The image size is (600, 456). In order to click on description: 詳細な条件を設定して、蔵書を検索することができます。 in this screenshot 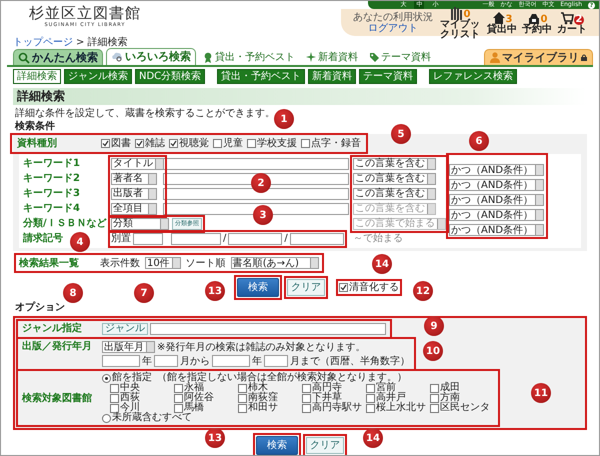, I will do `click(145, 113)`.